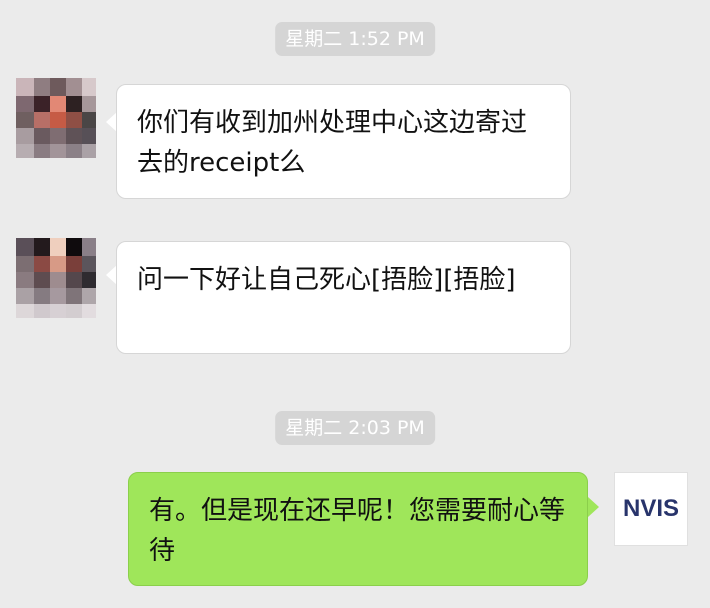 The width and height of the screenshot is (710, 608). What do you see at coordinates (332, 143) in the screenshot?
I see `incoming-message-1-text: 你们有收到加州处理中心这边寄过去的receipt么` at bounding box center [332, 143].